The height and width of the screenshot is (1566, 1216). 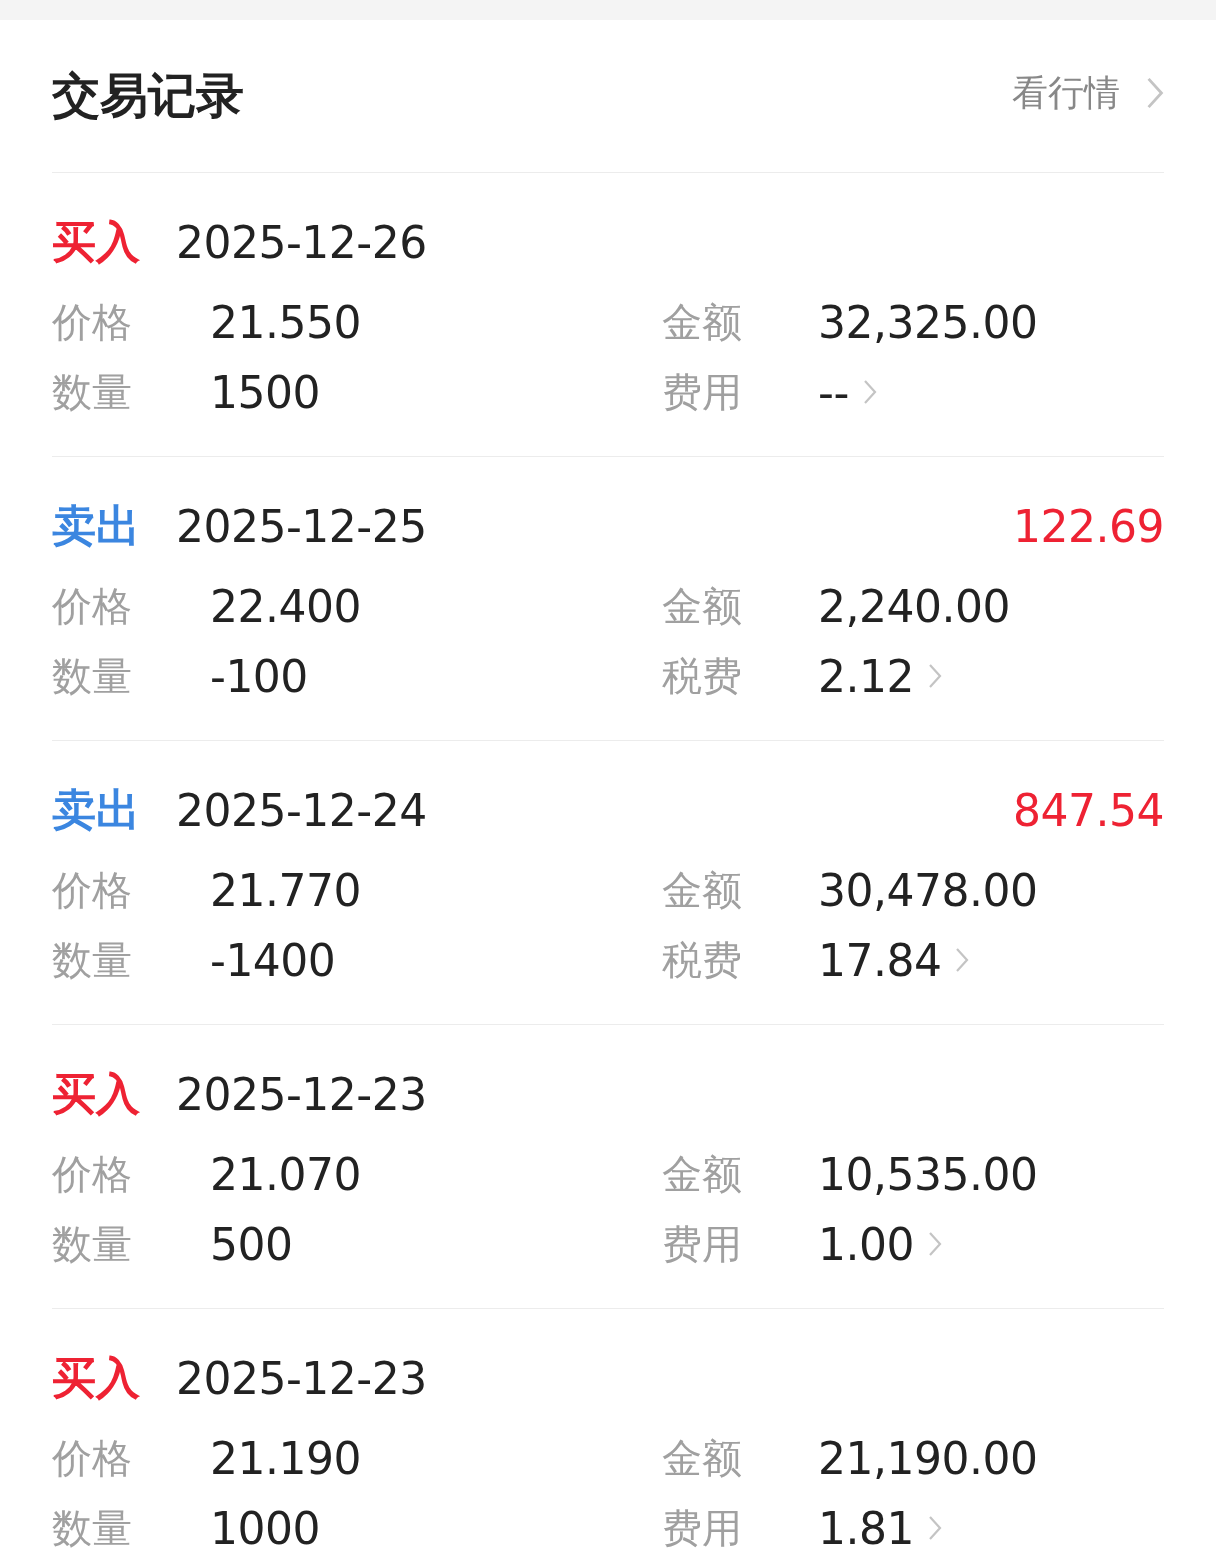 I want to click on page-title: 交易记录, so click(x=148, y=95).